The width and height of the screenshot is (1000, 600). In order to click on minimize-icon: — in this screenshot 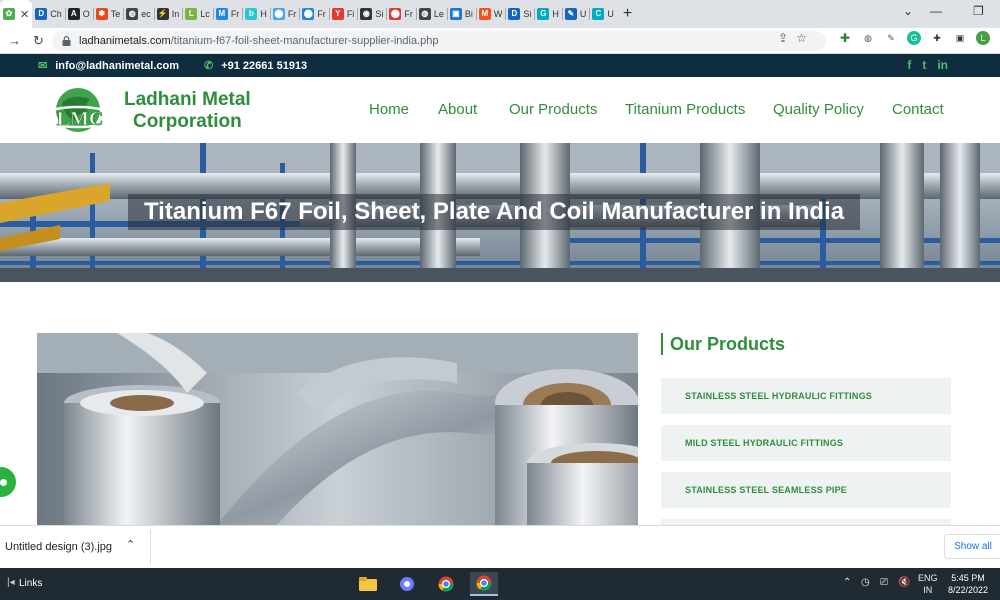, I will do `click(936, 11)`.